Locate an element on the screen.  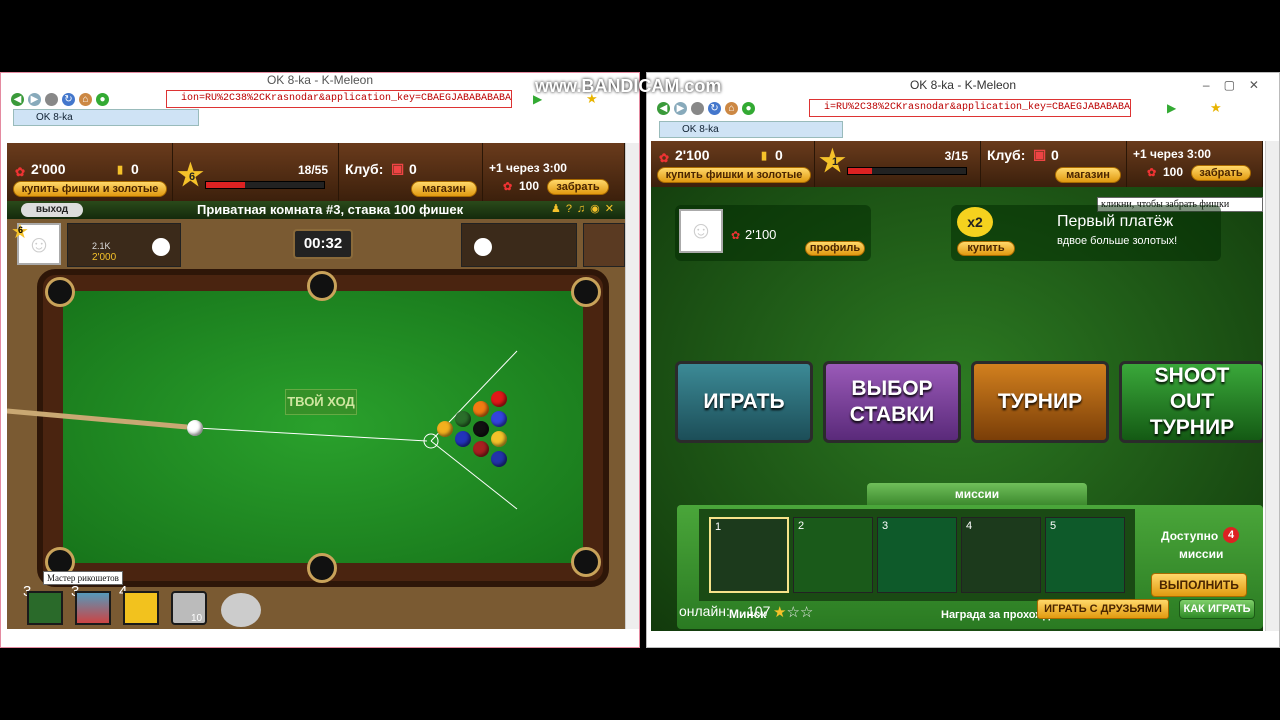
take-bonus-button: забрать is located at coordinates (1221, 173).